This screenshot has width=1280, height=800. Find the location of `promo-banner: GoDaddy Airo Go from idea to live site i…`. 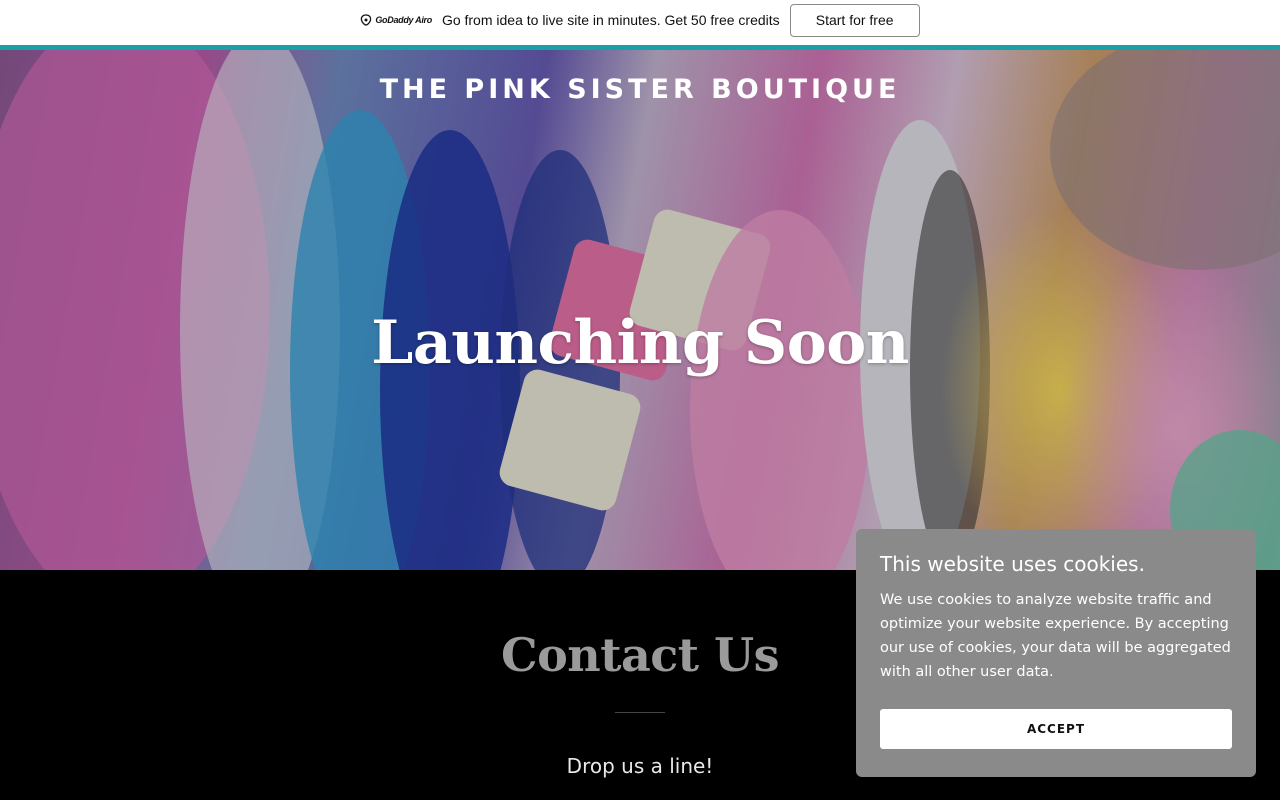

promo-banner: GoDaddy Airo Go from idea to live site i… is located at coordinates (640, 25).